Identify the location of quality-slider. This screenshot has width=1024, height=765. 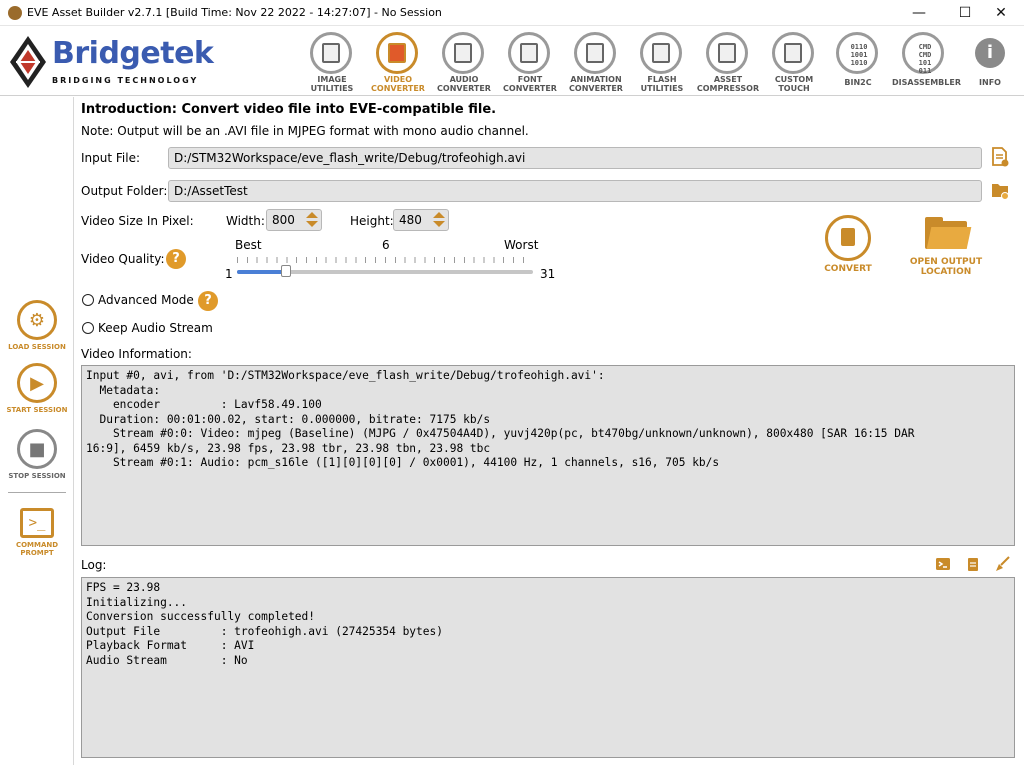
(385, 271).